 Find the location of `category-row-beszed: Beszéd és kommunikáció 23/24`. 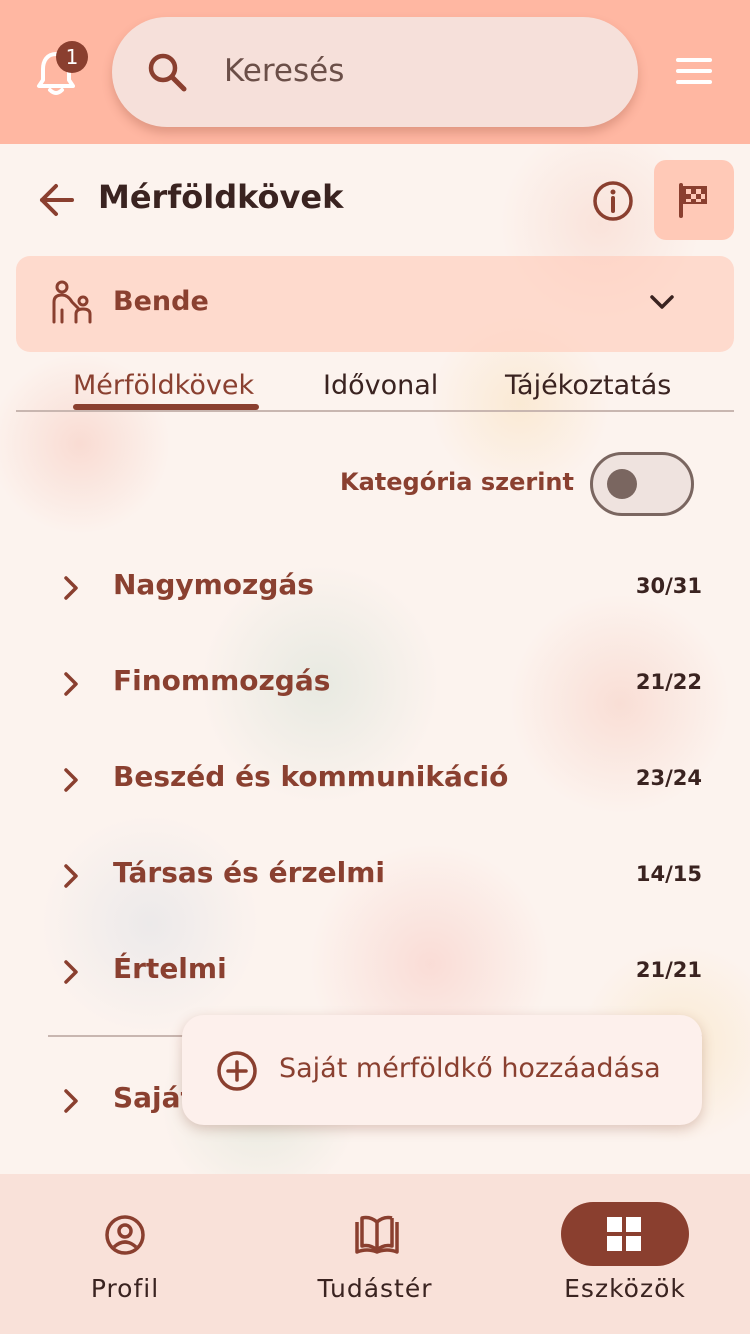

category-row-beszed: Beszéd és kommunikáció 23/24 is located at coordinates (377, 780).